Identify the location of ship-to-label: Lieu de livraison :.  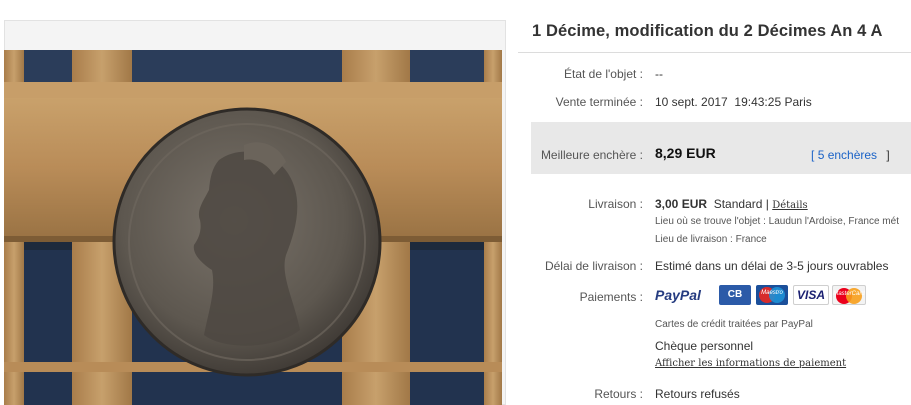
(694, 239).